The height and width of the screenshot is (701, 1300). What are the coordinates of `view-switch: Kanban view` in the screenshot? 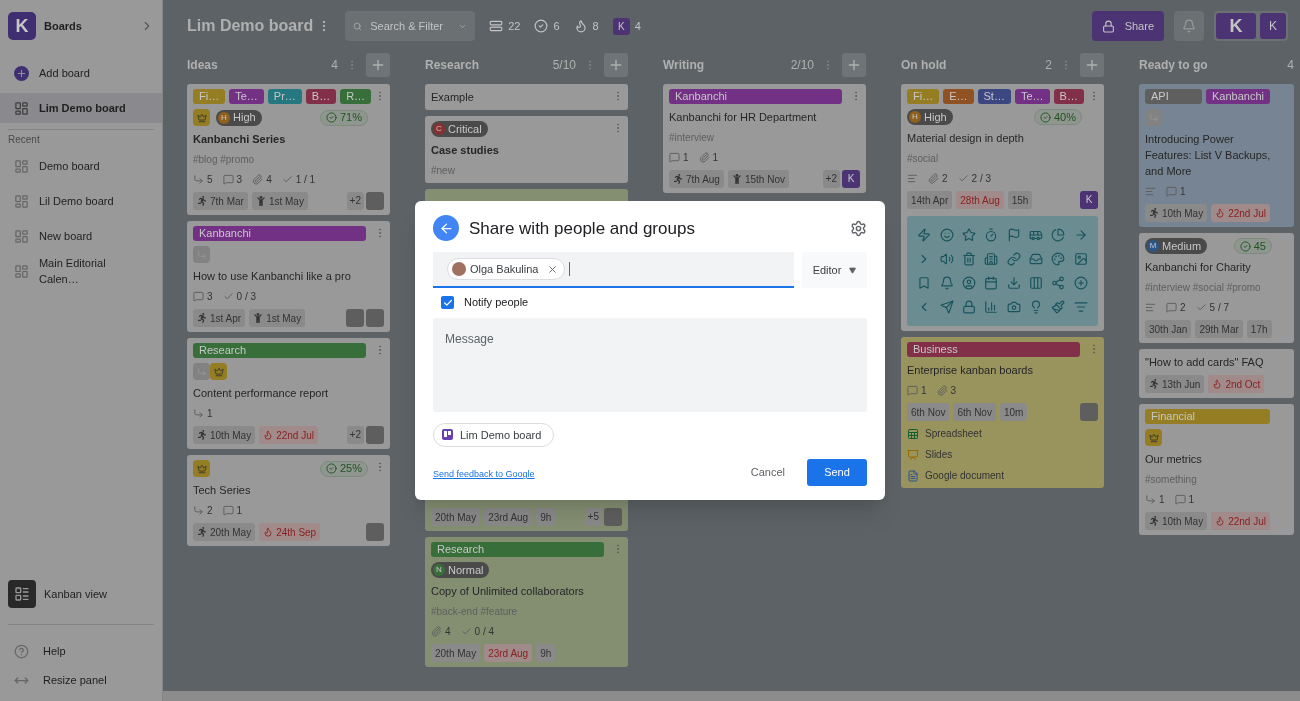 It's located at (81, 594).